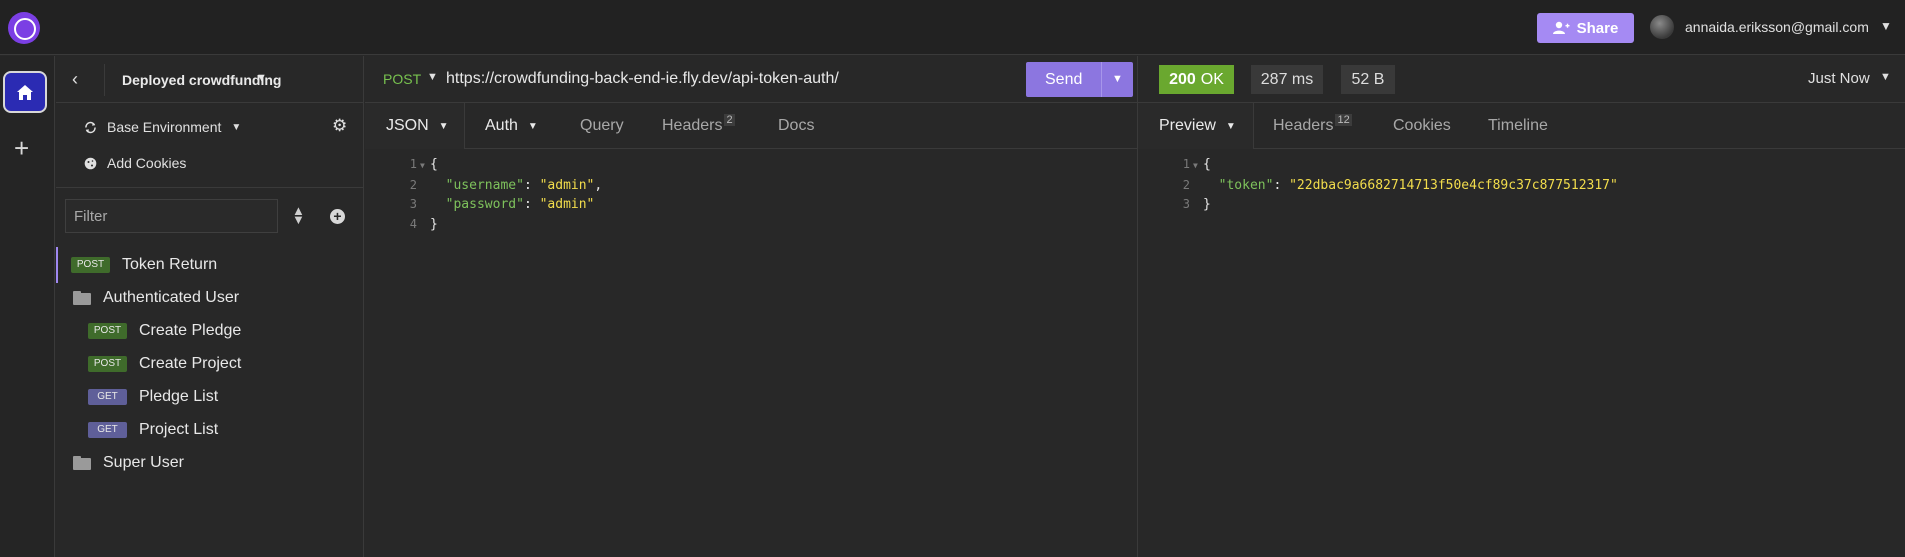 Image resolution: width=1905 pixels, height=557 pixels. I want to click on status-badge: 200 OK, so click(1196, 79).